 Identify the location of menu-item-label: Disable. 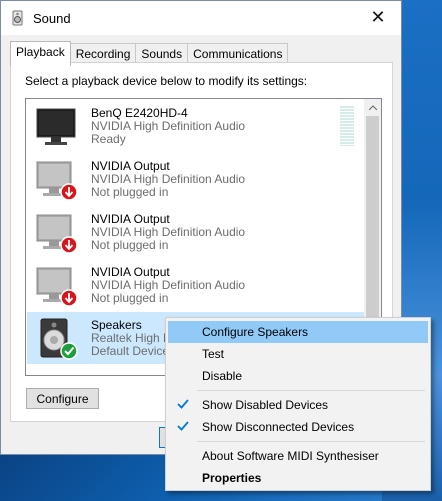
(222, 376).